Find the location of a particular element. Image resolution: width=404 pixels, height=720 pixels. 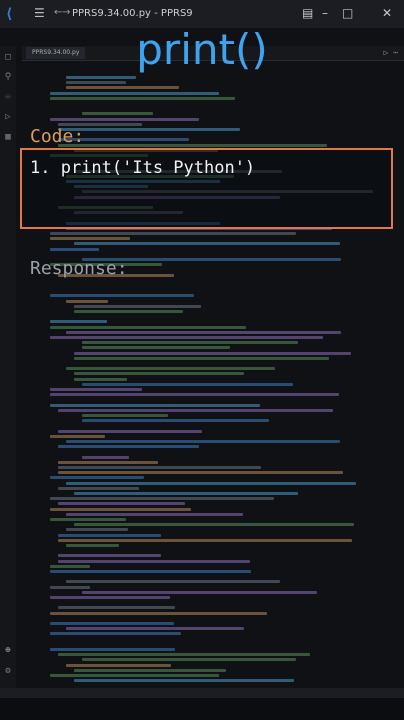

response-label: Response: is located at coordinates (79, 268).